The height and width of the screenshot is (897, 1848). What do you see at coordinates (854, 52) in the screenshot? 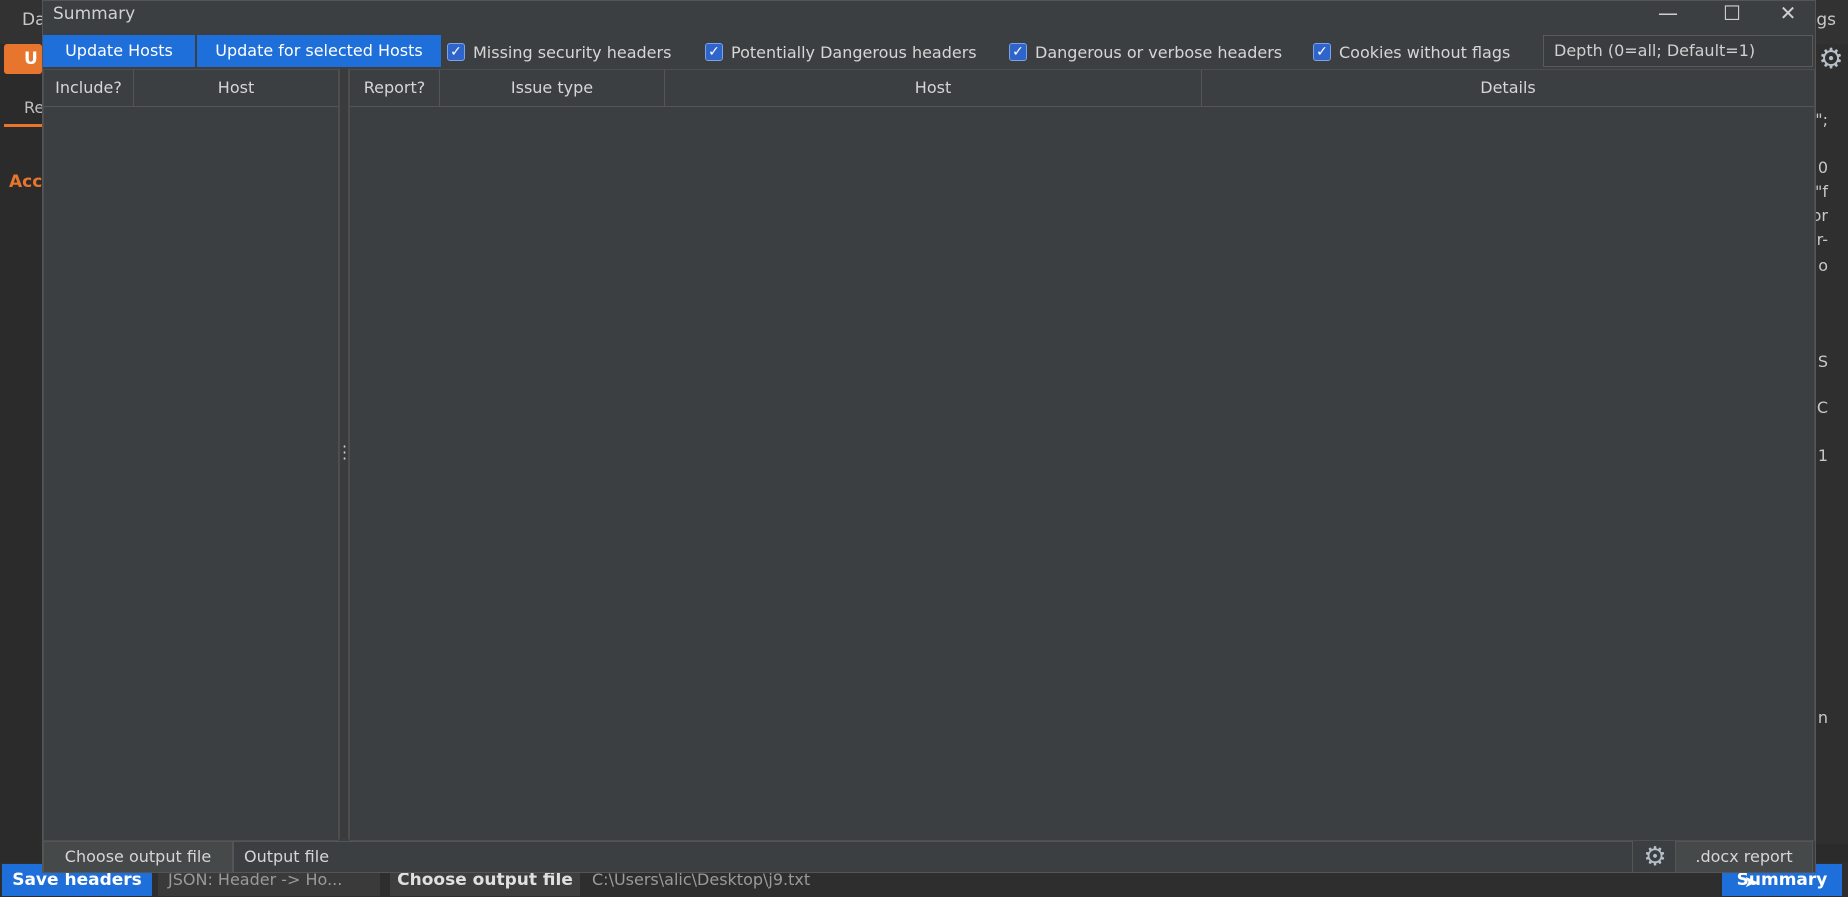
I see `checkbox-label: Potentially Dangerous headers` at bounding box center [854, 52].